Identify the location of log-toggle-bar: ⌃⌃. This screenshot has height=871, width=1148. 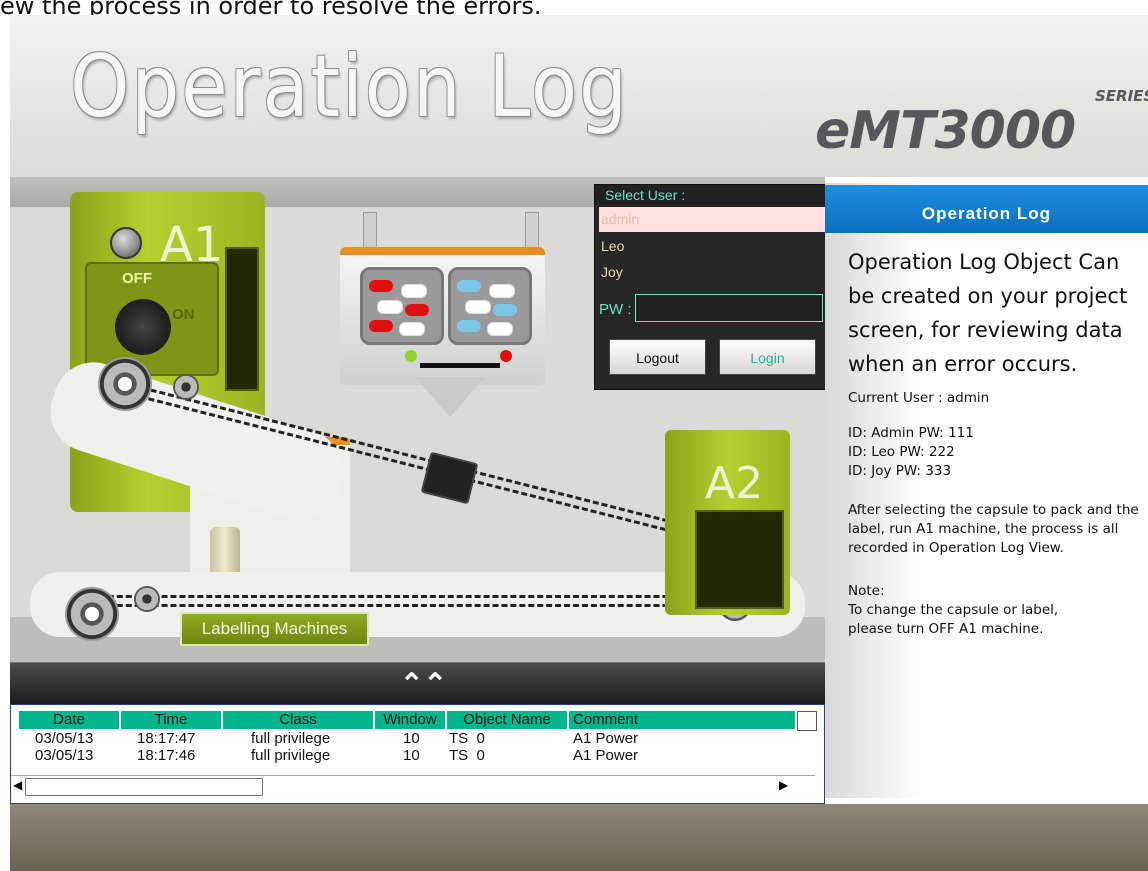
(417, 683).